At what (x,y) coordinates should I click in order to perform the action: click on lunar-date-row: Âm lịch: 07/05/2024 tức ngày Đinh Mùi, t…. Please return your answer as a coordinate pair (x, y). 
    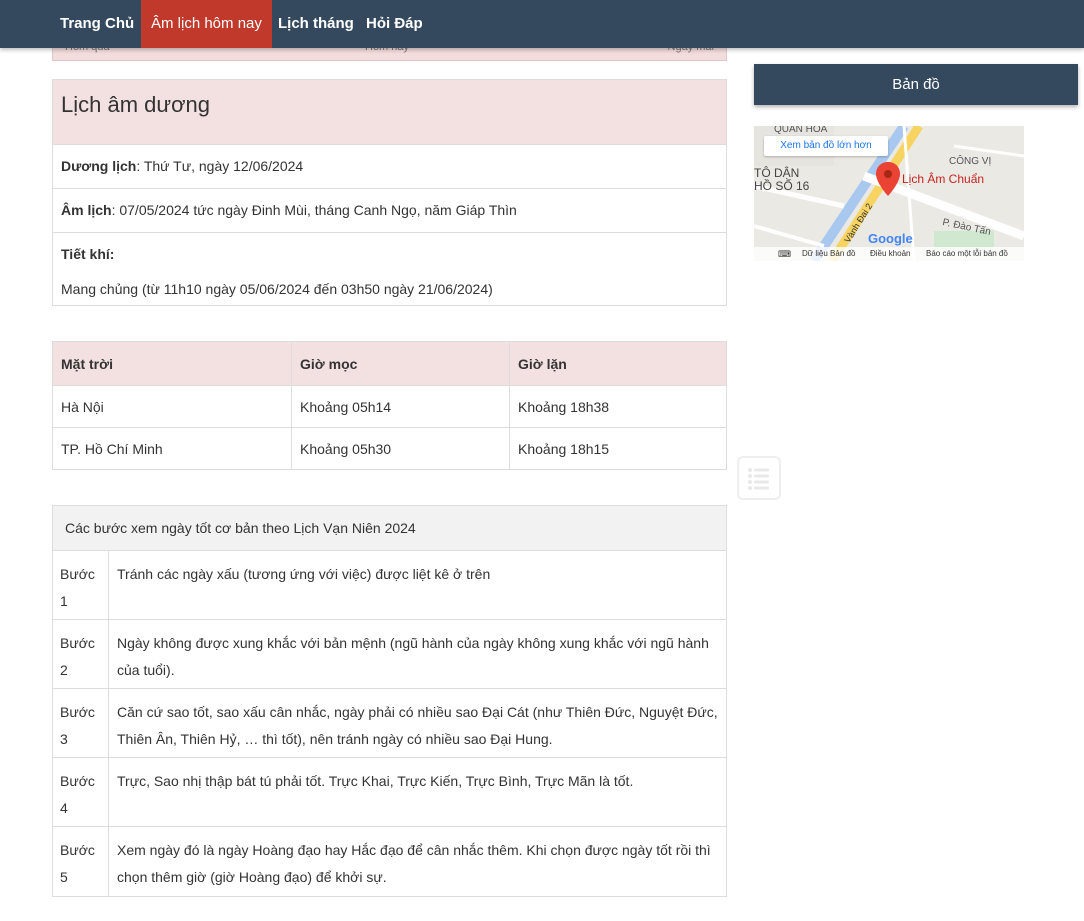
    Looking at the image, I should click on (389, 211).